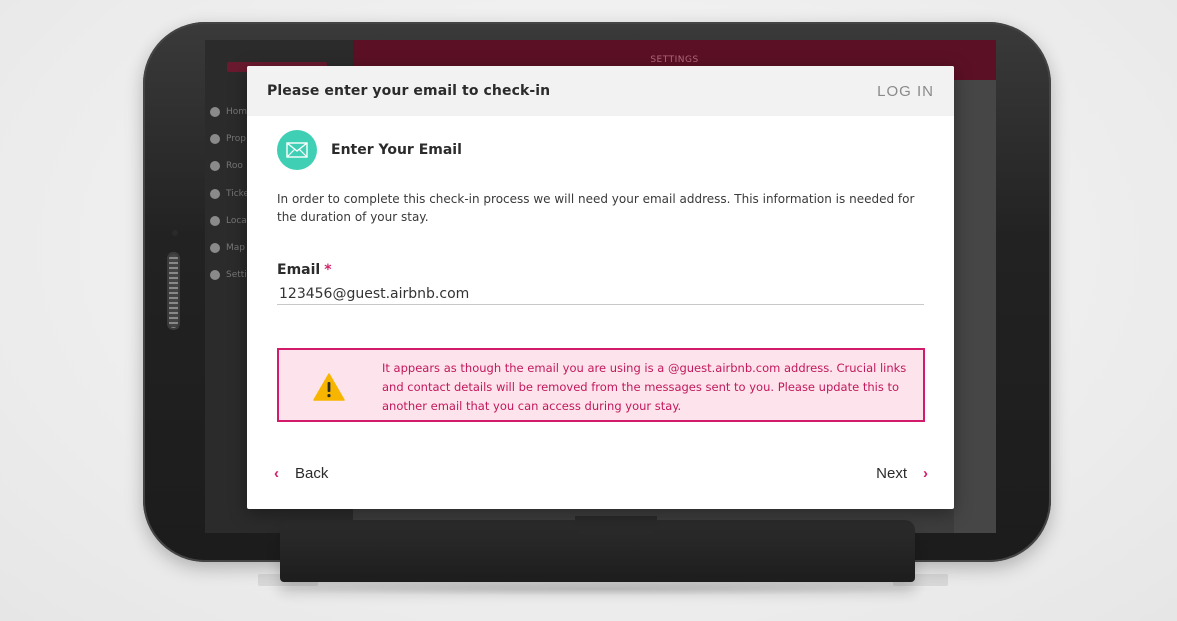 This screenshot has height=621, width=1177. I want to click on nav-item-label: Loca, so click(236, 220).